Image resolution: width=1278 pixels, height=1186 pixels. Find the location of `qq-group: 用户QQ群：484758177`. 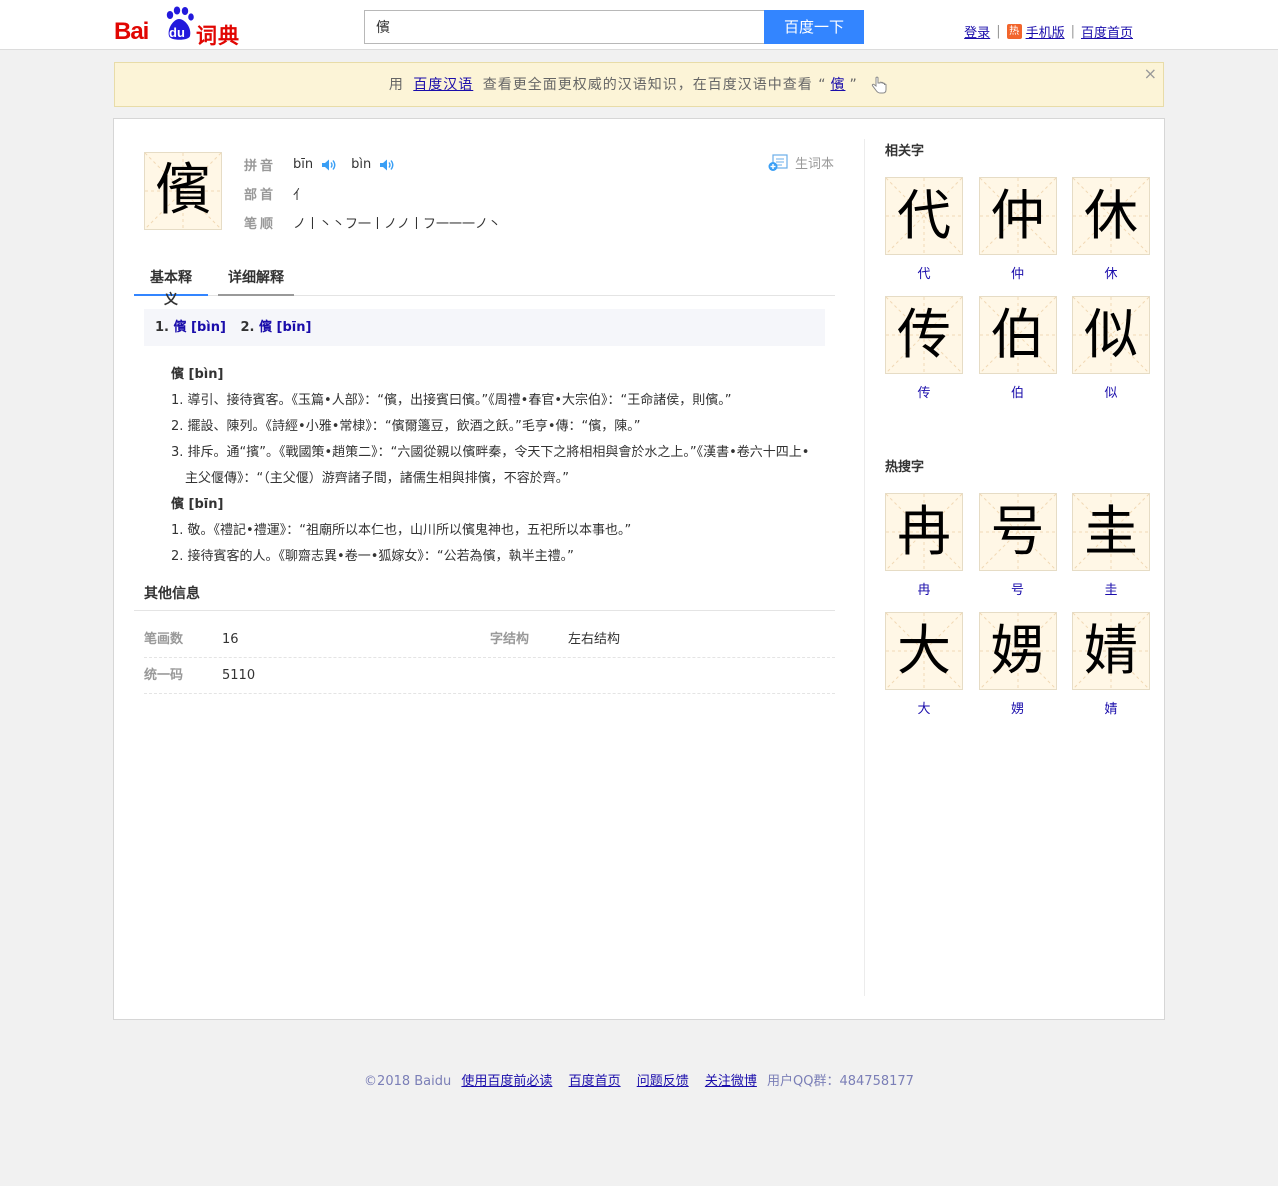

qq-group: 用户QQ群：484758177 is located at coordinates (840, 1081).